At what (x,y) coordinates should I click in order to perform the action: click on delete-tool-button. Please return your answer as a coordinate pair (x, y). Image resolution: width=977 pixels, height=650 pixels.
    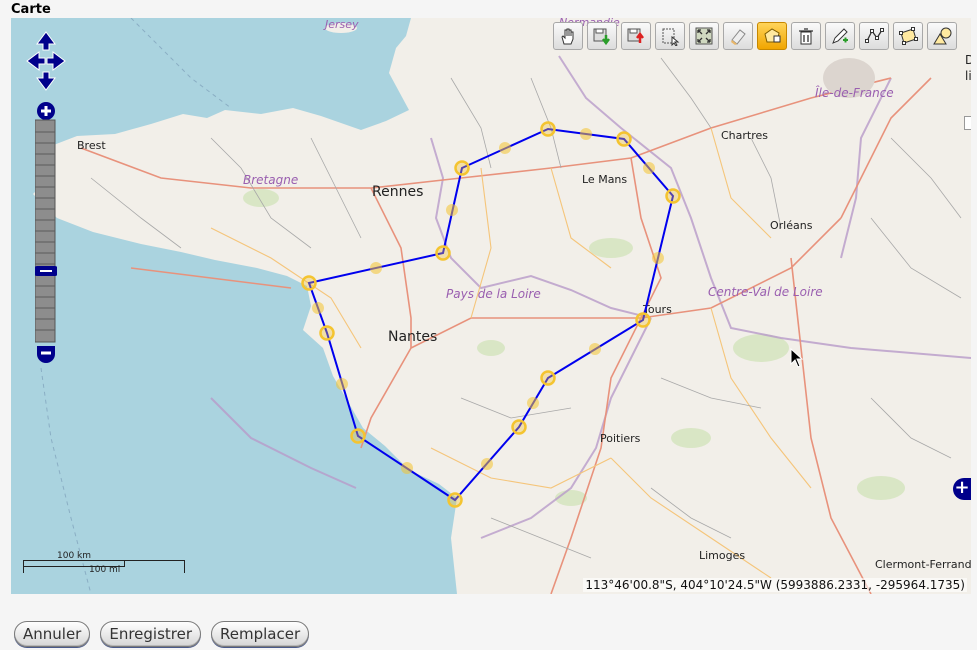
    Looking at the image, I should click on (806, 36).